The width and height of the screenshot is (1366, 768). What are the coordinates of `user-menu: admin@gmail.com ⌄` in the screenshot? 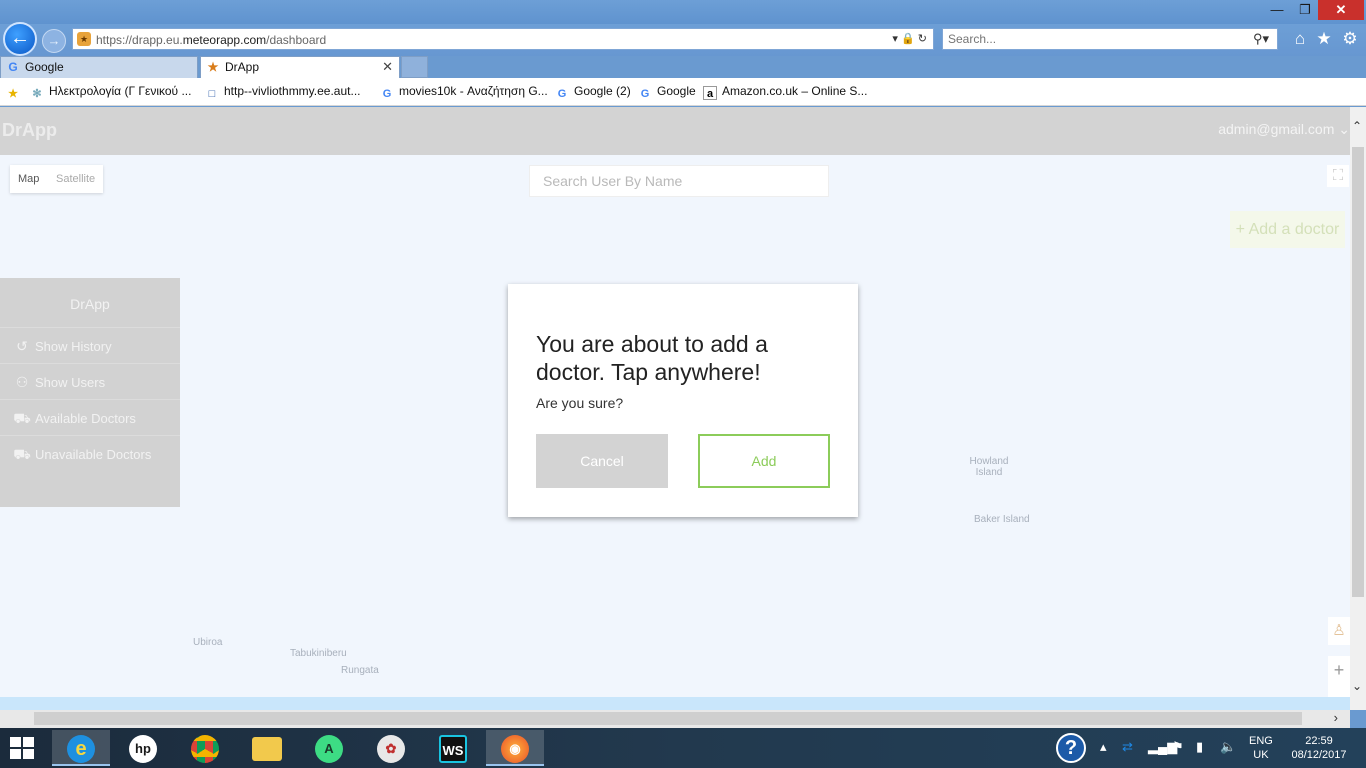 It's located at (1284, 129).